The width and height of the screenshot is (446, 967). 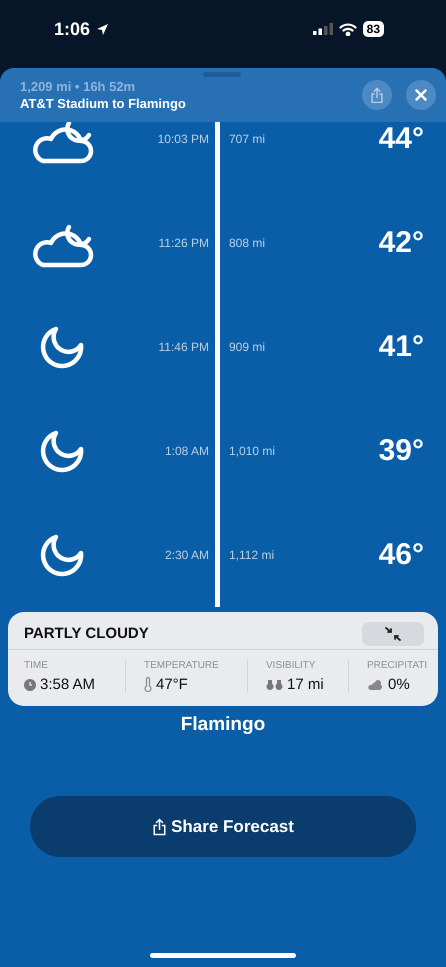 What do you see at coordinates (172, 684) in the screenshot?
I see `stat-value: 47°F` at bounding box center [172, 684].